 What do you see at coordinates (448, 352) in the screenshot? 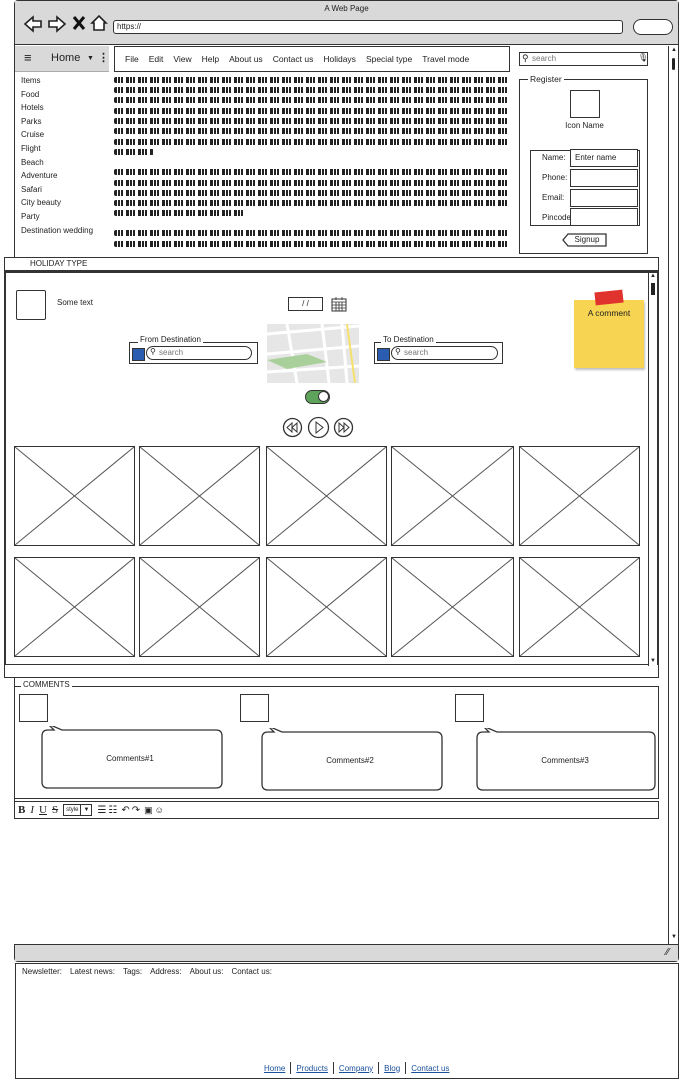
I see `to-search-input` at bounding box center [448, 352].